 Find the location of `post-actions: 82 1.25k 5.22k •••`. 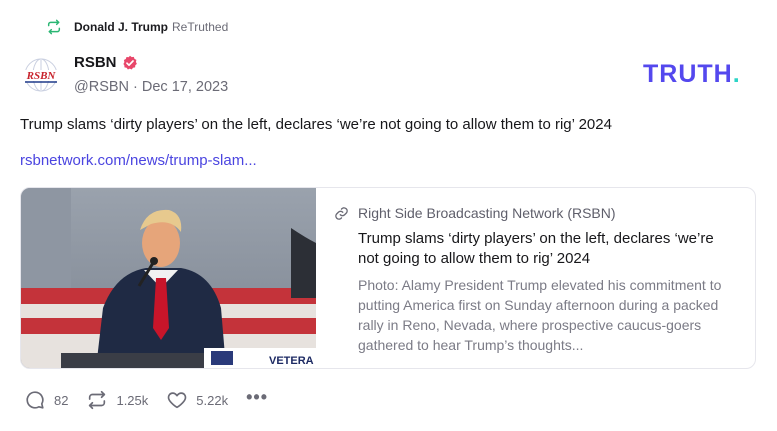

post-actions: 82 1.25k 5.22k ••• is located at coordinates (146, 399).